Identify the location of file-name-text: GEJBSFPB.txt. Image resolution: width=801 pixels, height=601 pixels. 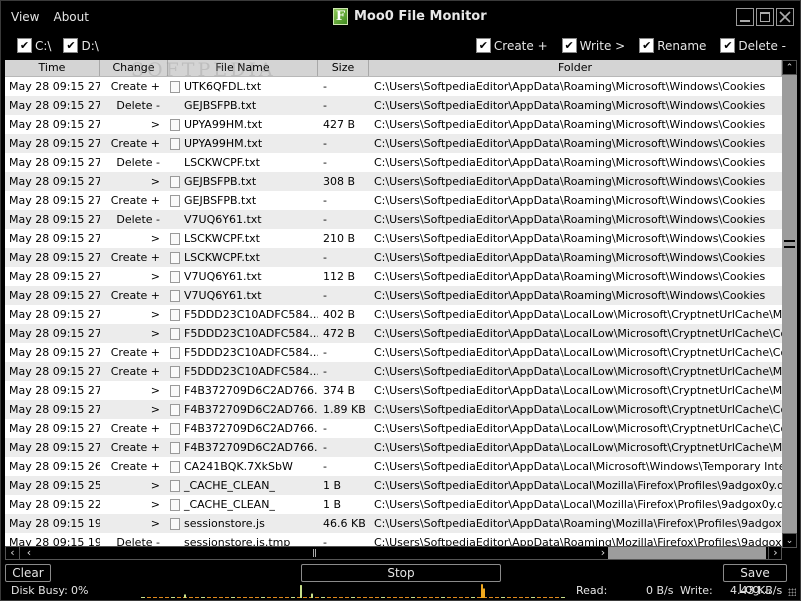
(220, 200).